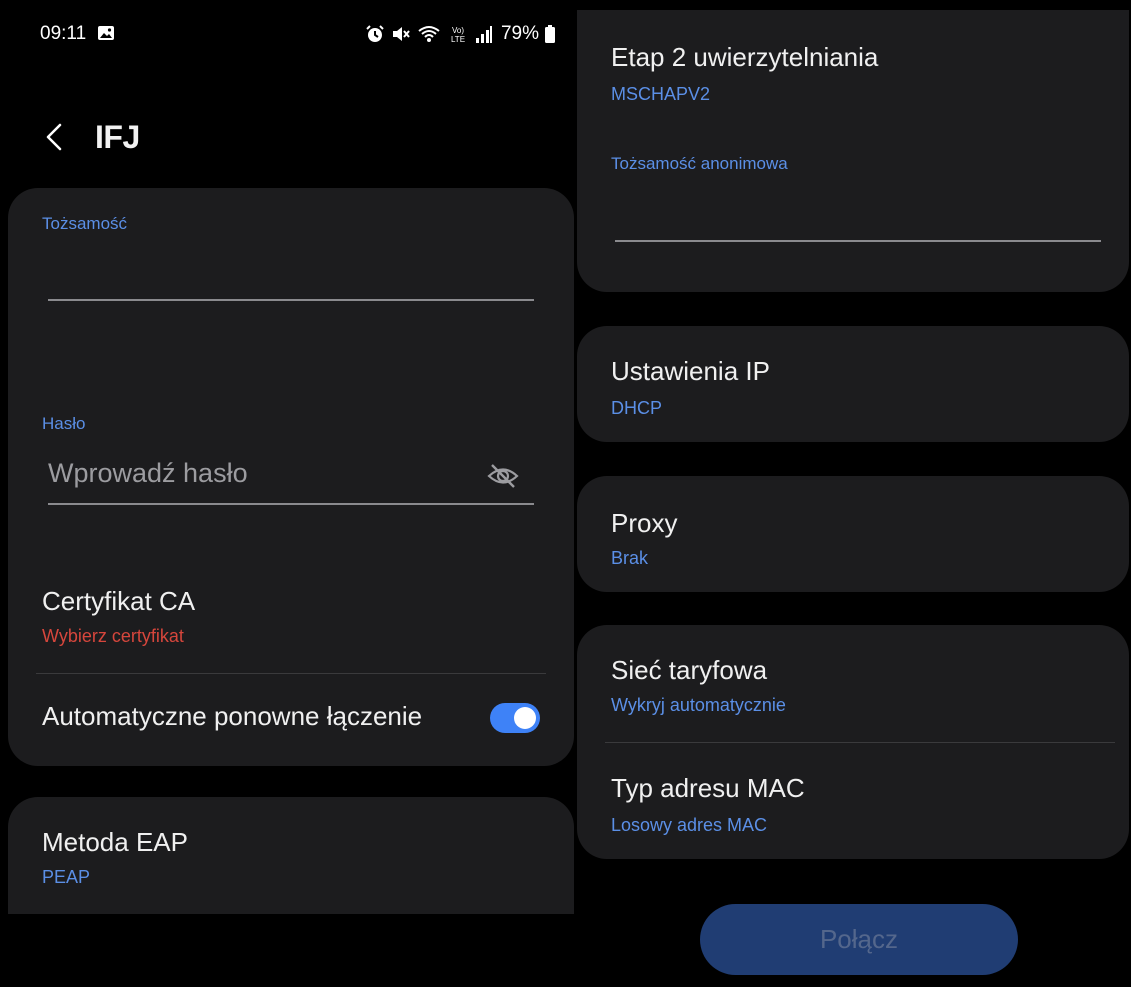 The image size is (1131, 987). Describe the element at coordinates (287, 138) in the screenshot. I see `app-bar: IFJ` at that location.